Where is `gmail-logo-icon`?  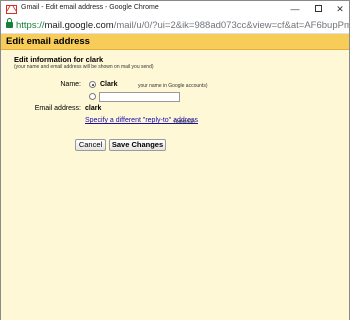 gmail-logo-icon is located at coordinates (11, 9).